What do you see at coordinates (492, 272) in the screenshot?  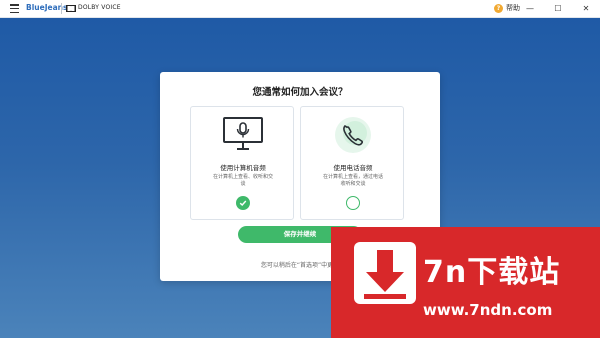 I see `watermark-title: 7n下载站` at bounding box center [492, 272].